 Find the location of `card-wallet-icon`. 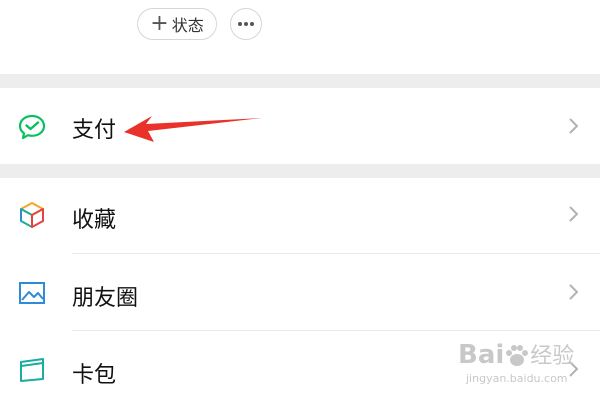

card-wallet-icon is located at coordinates (32, 370).